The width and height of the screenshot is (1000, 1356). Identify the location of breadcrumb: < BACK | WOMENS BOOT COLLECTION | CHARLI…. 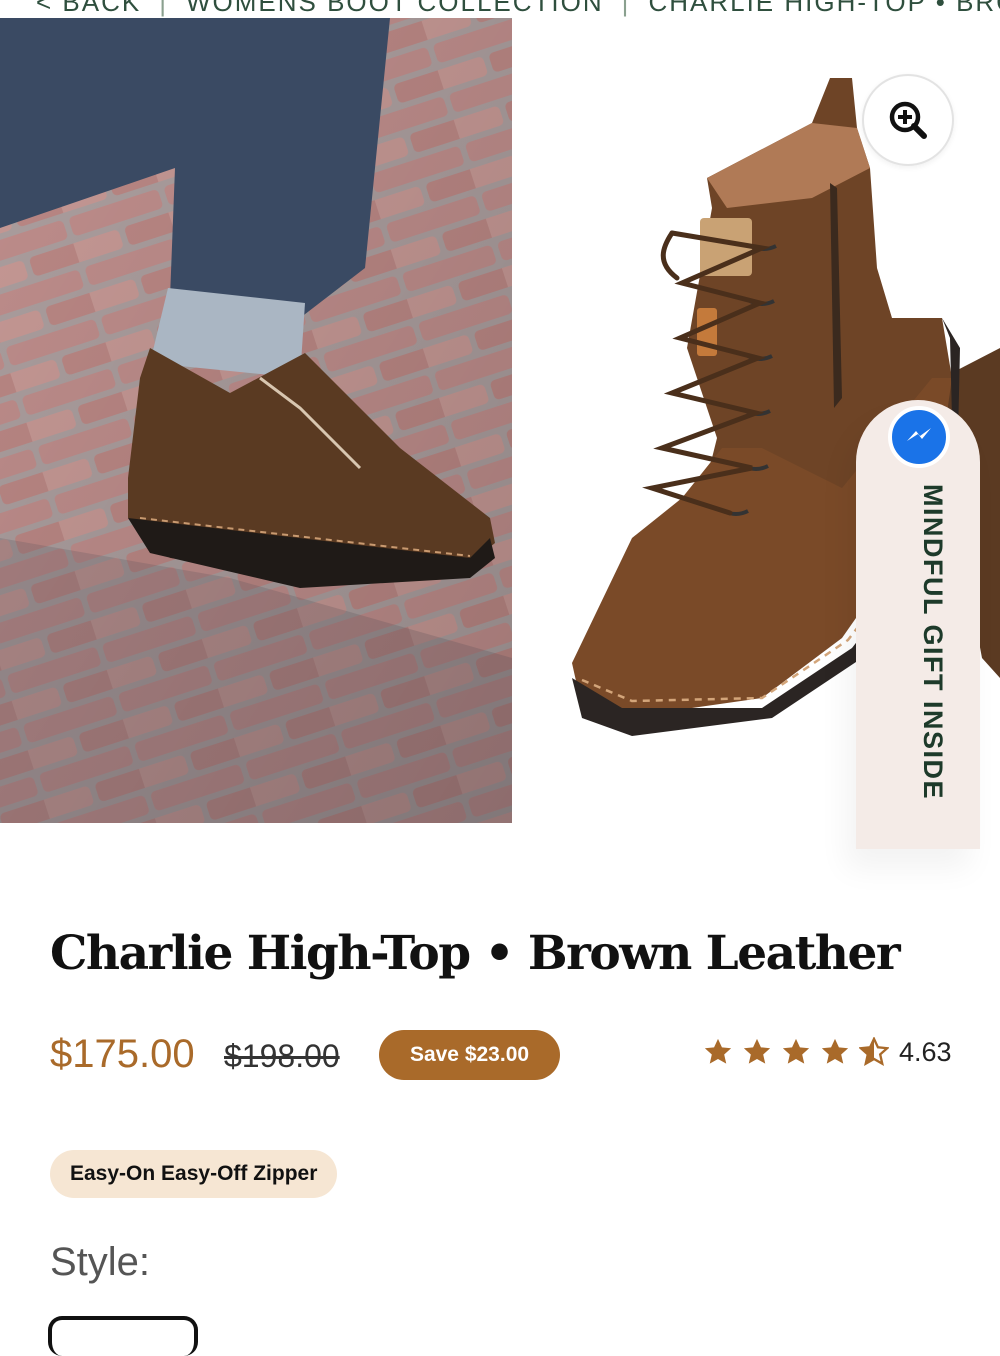
(500, 9).